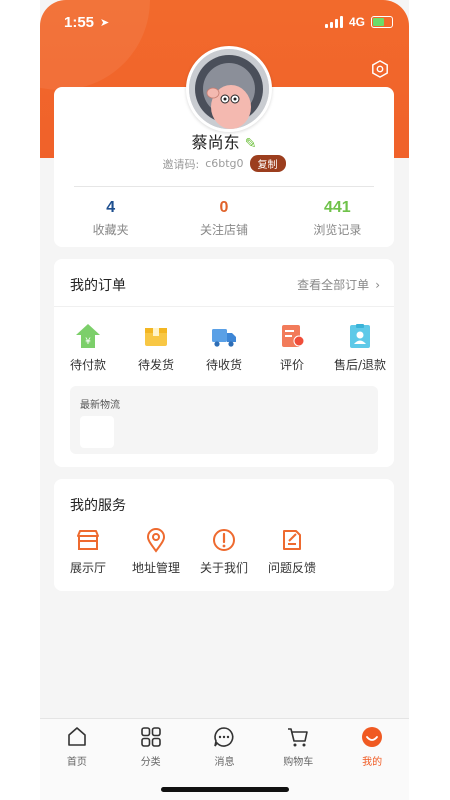 This screenshot has height=800, width=450. What do you see at coordinates (333, 22) in the screenshot?
I see `signal-icon` at bounding box center [333, 22].